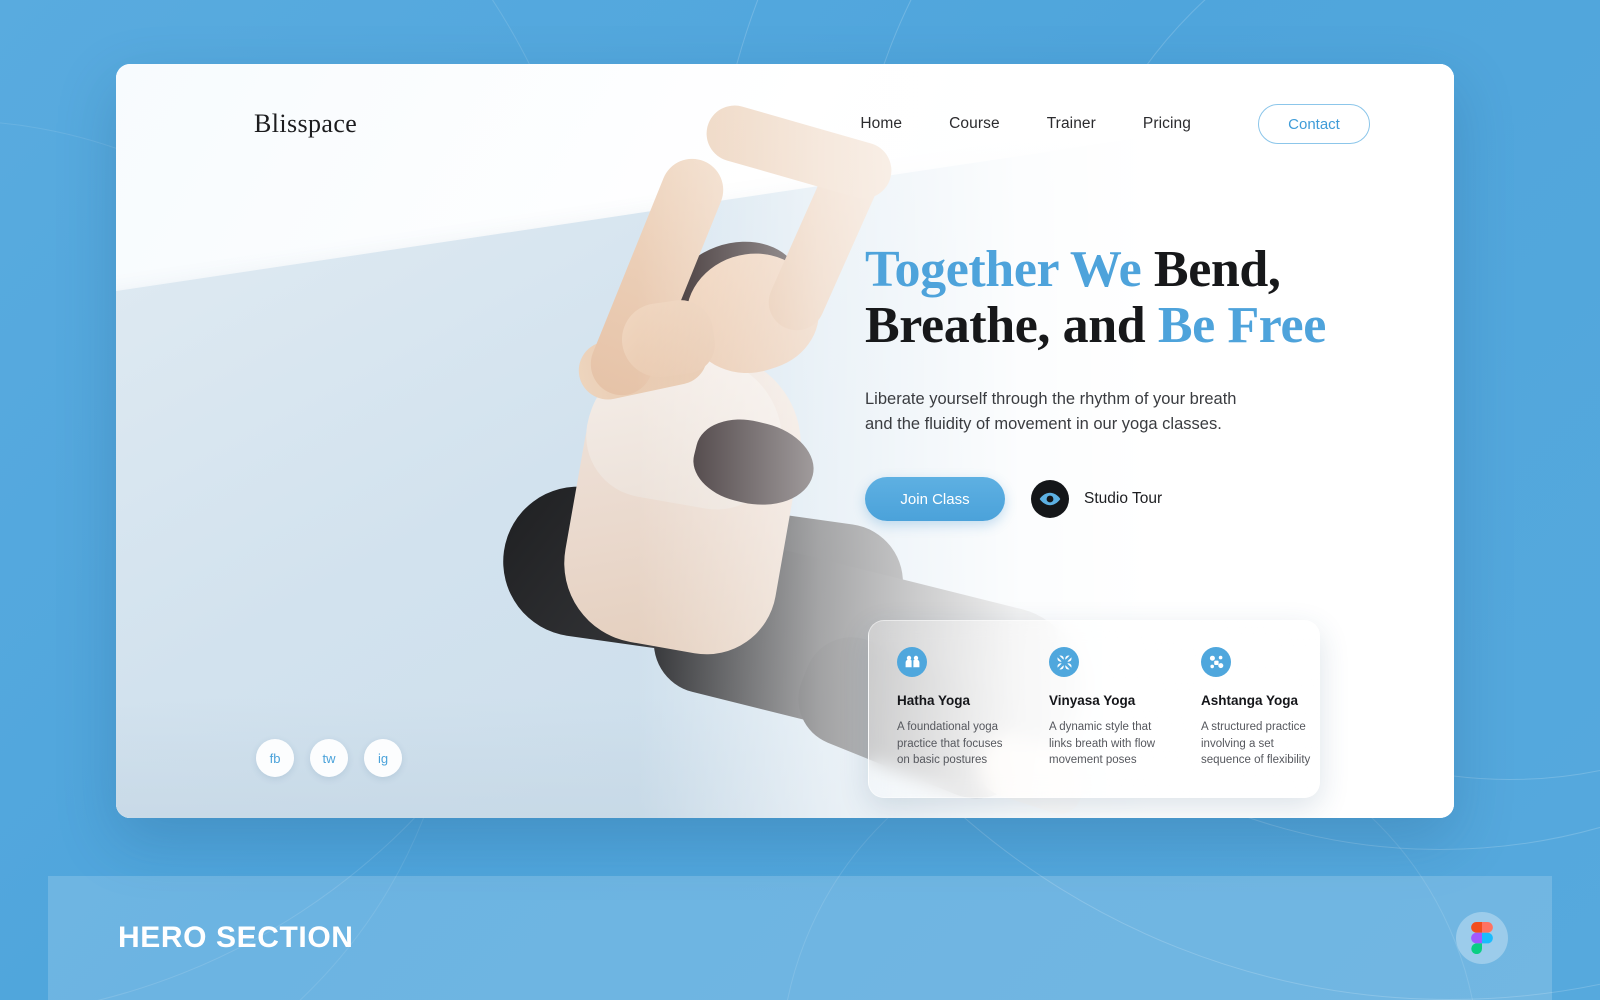 Image resolution: width=1600 pixels, height=1000 pixels. What do you see at coordinates (1250, 700) in the screenshot?
I see `class-card-title: Ashtanga Yoga` at bounding box center [1250, 700].